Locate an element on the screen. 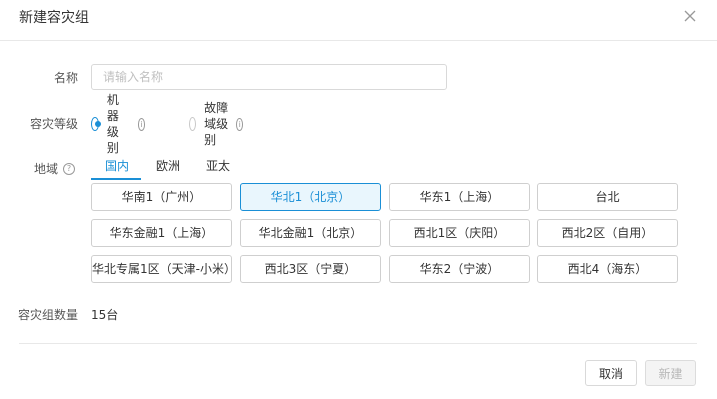 The image size is (717, 399). region-option: 华北专属1区（天津-小米） is located at coordinates (161, 269).